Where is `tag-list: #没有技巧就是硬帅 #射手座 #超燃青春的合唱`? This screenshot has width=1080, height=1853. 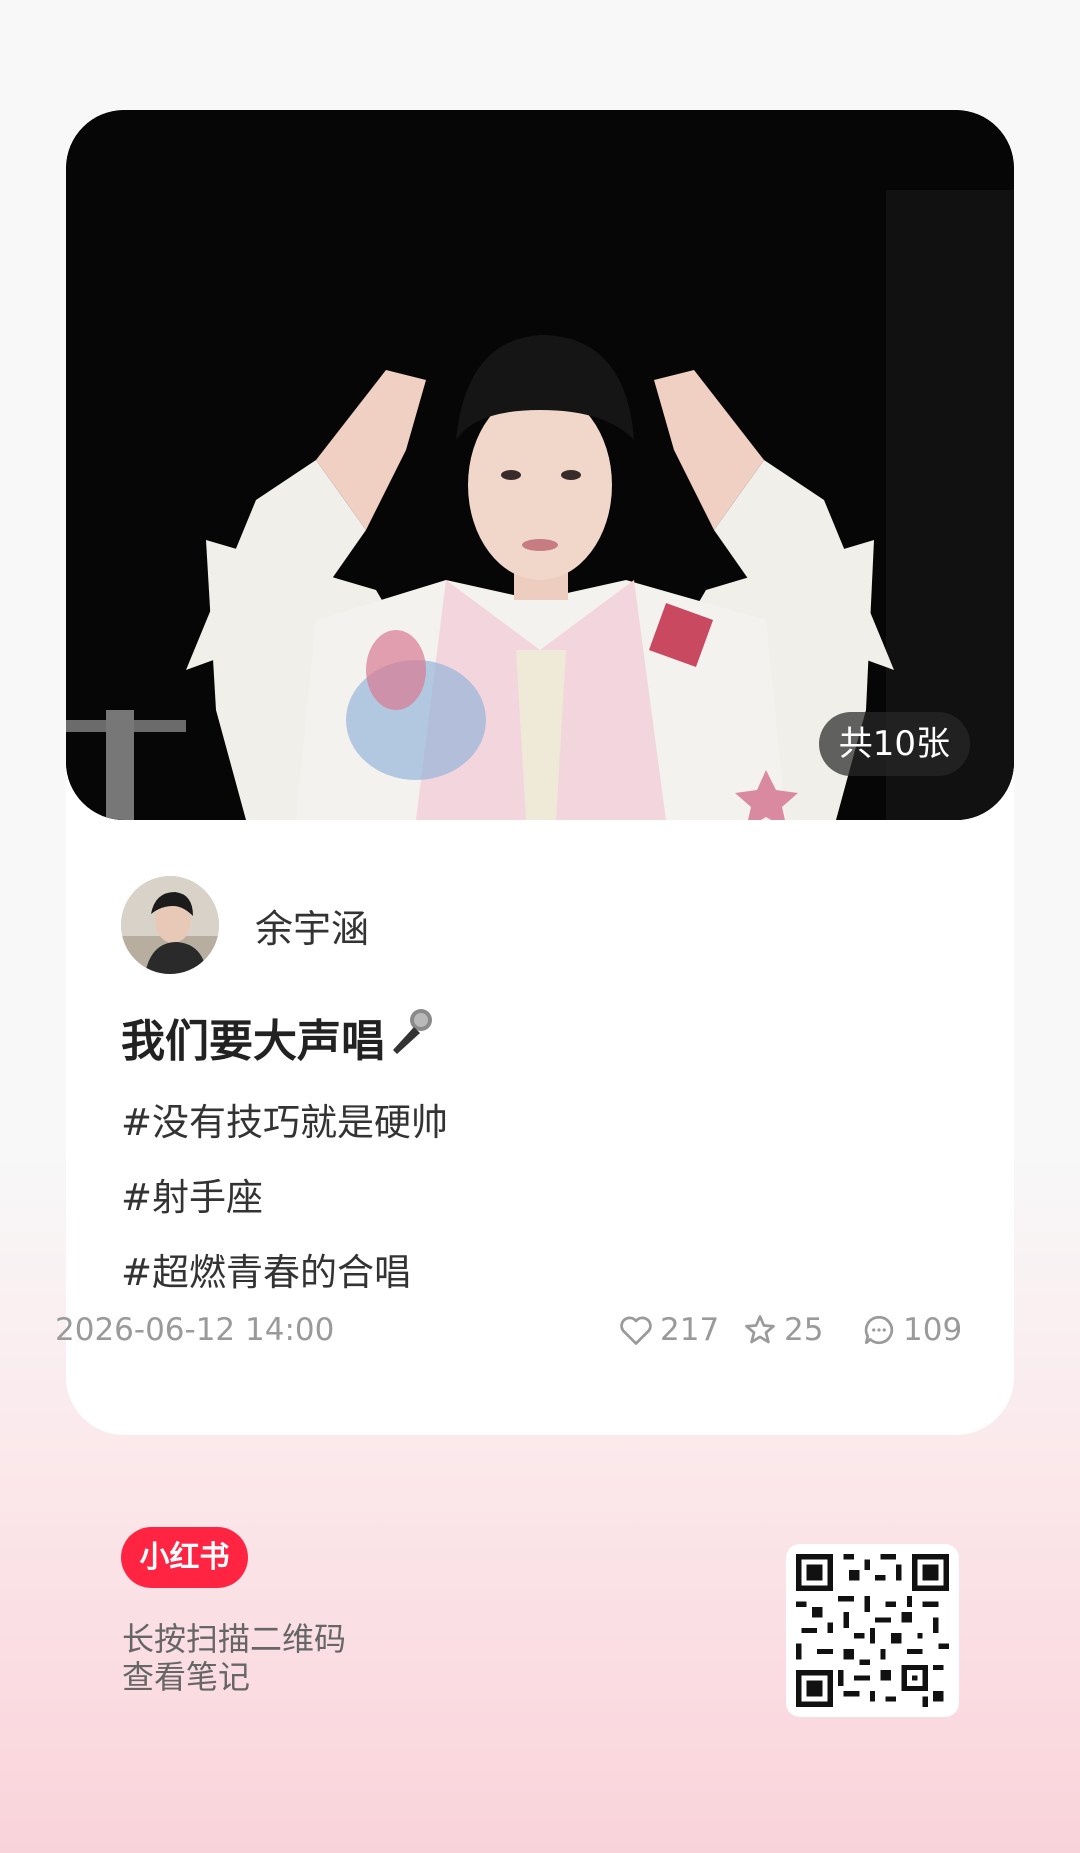 tag-list: #没有技巧就是硬帅 #射手座 #超燃青春的合唱 is located at coordinates (284, 1197).